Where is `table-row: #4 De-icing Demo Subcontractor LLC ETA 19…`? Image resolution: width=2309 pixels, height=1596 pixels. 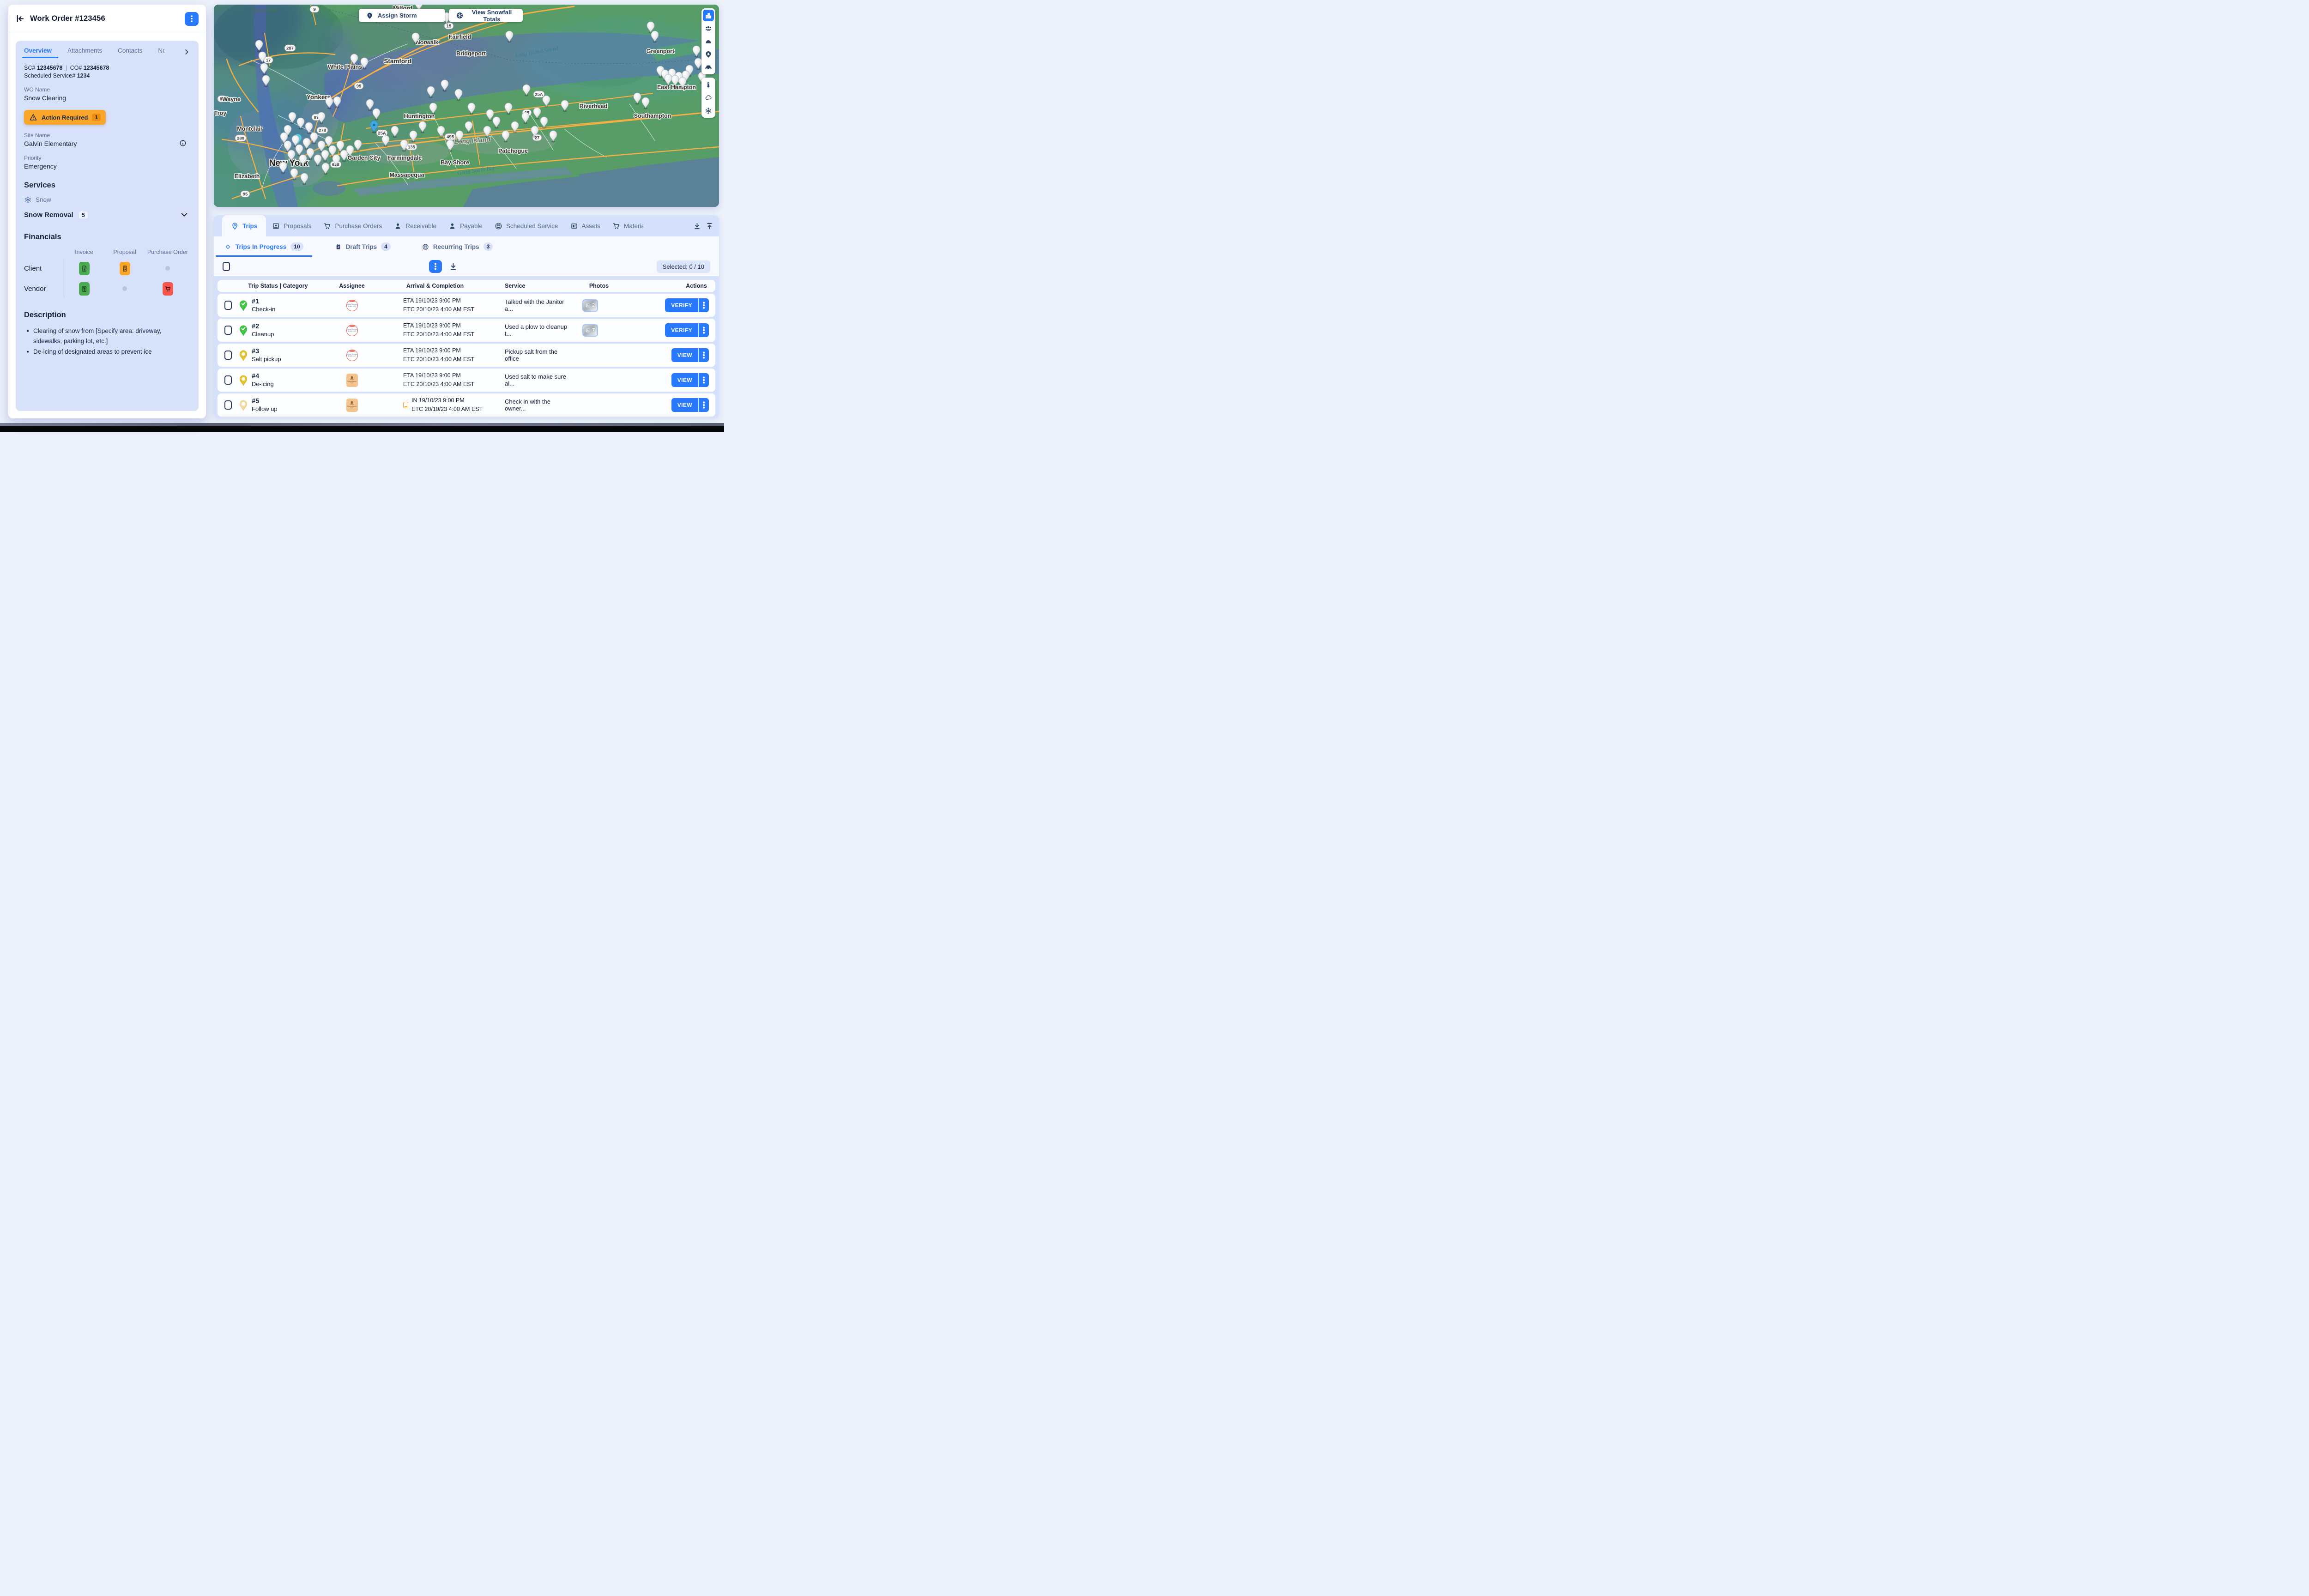 table-row: #4 De-icing Demo Subcontractor LLC ETA 19… is located at coordinates (466, 380).